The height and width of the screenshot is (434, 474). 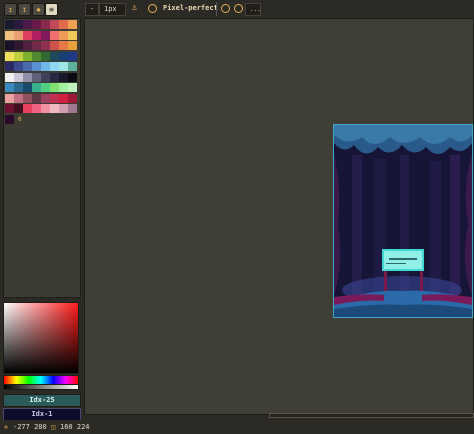 I want to click on download-icon: ↧, so click(x=24, y=9).